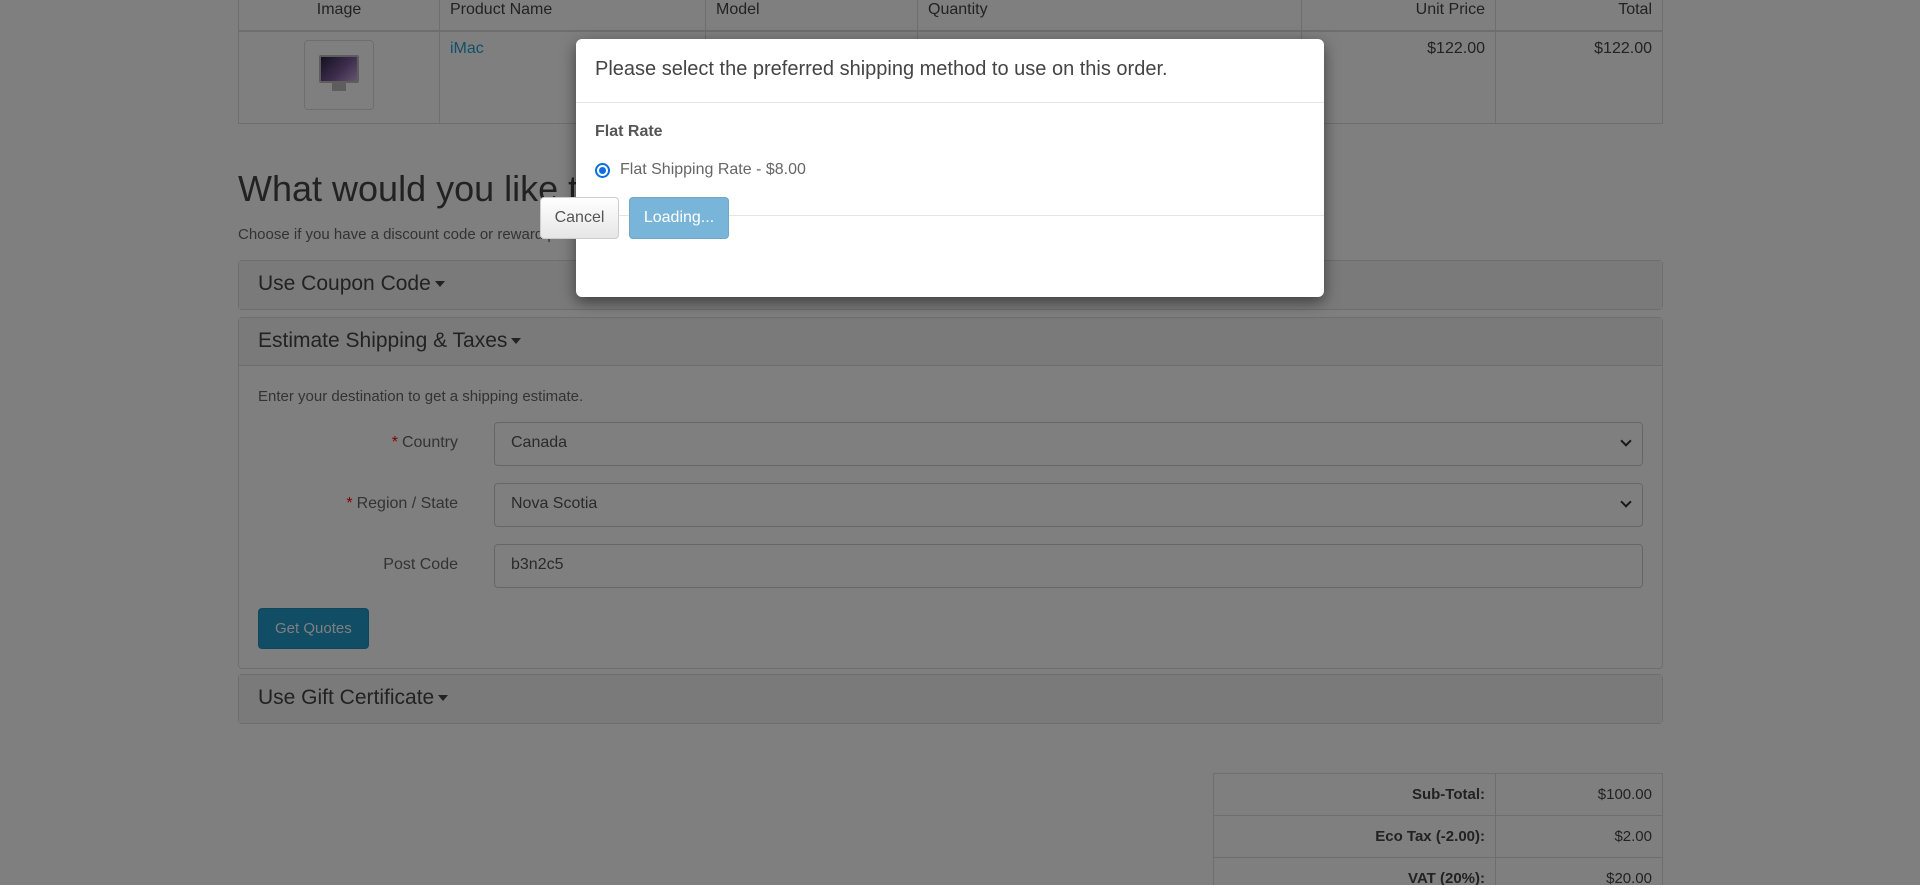 Image resolution: width=1920 pixels, height=885 pixels. I want to click on flat-rate-option-label: Flat Shipping Rate - $8.00, so click(713, 169).